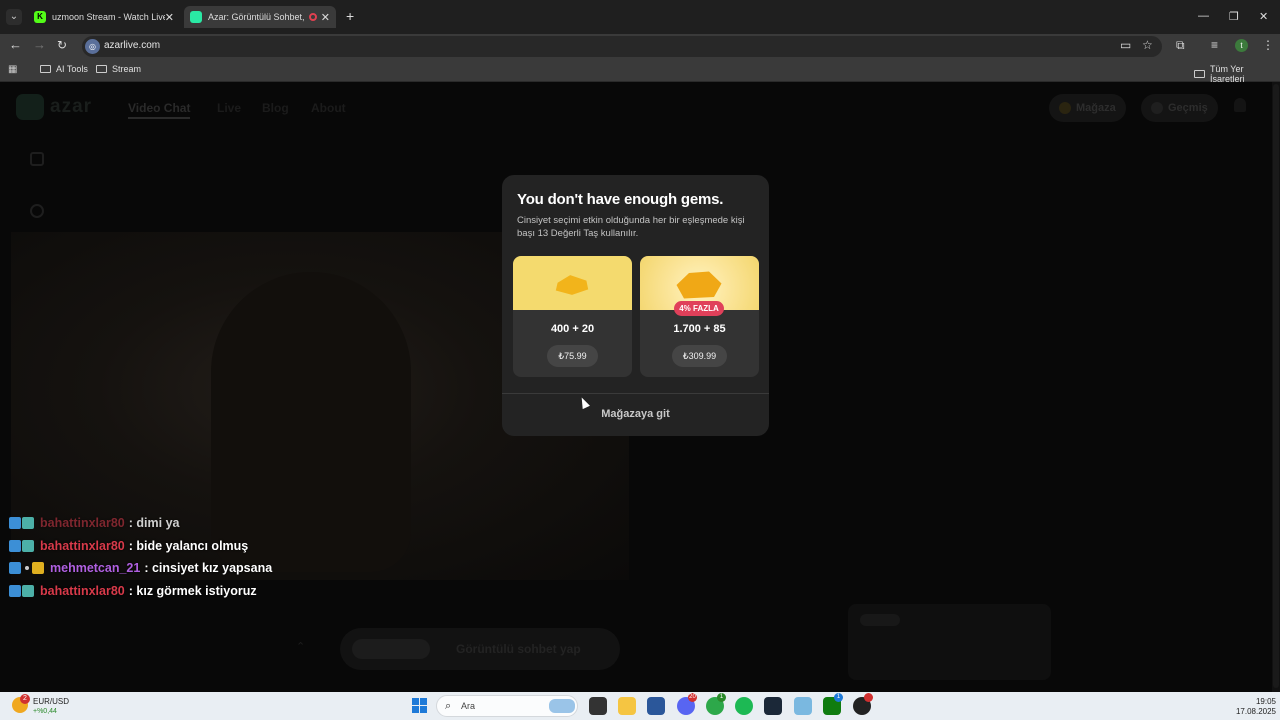  I want to click on search-highlight-icon, so click(562, 706).